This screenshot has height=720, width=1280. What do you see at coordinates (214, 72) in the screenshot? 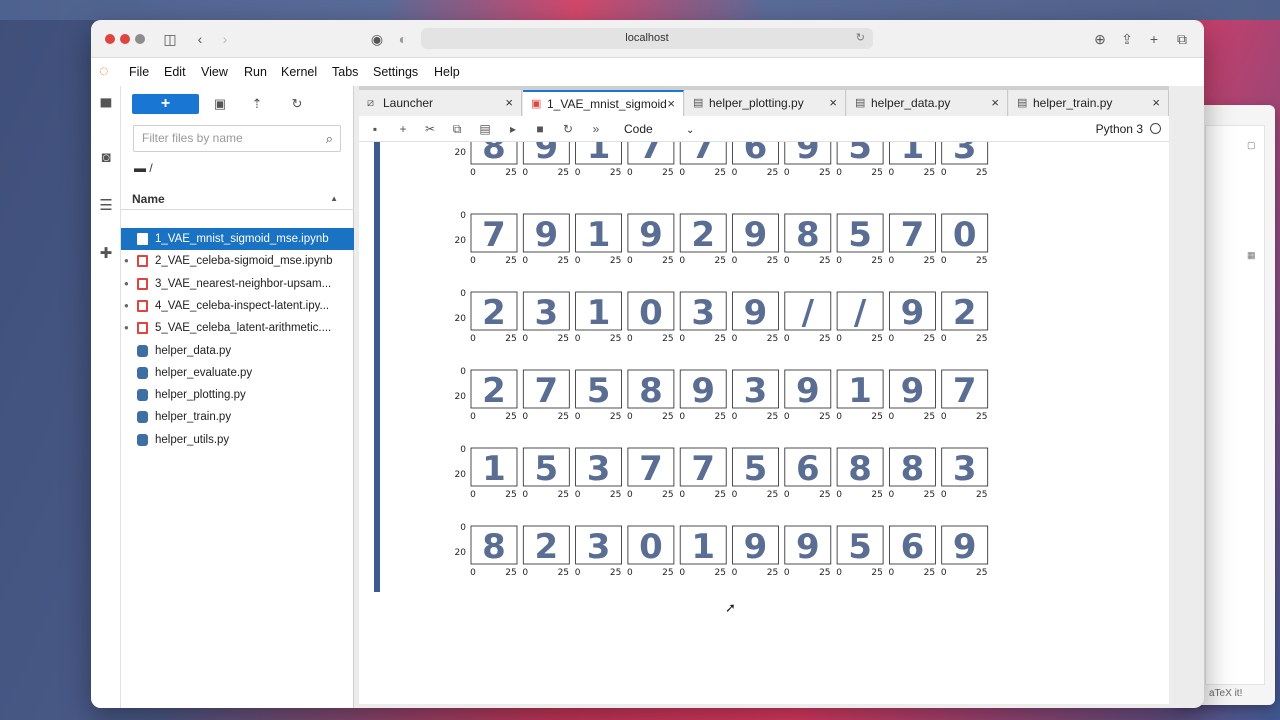
I see `menu-view: View` at bounding box center [214, 72].